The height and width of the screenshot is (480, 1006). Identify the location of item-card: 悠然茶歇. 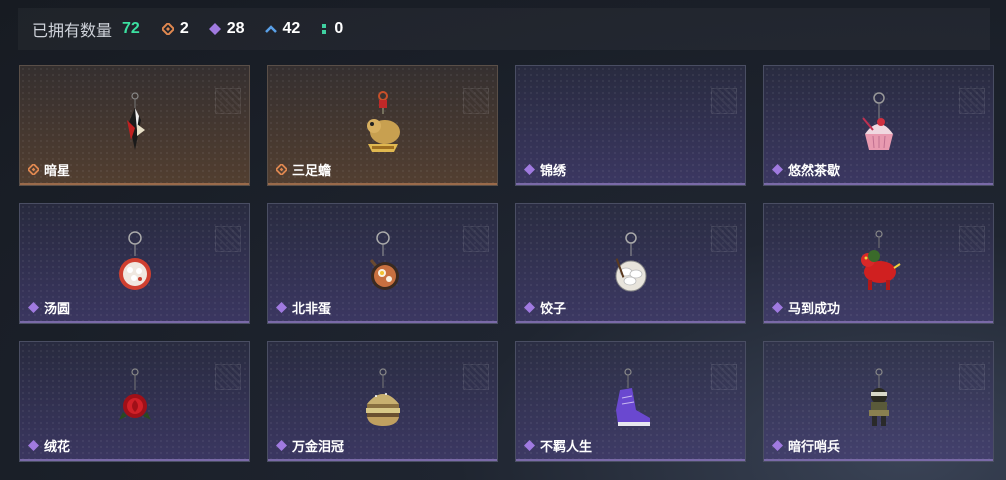
(878, 125).